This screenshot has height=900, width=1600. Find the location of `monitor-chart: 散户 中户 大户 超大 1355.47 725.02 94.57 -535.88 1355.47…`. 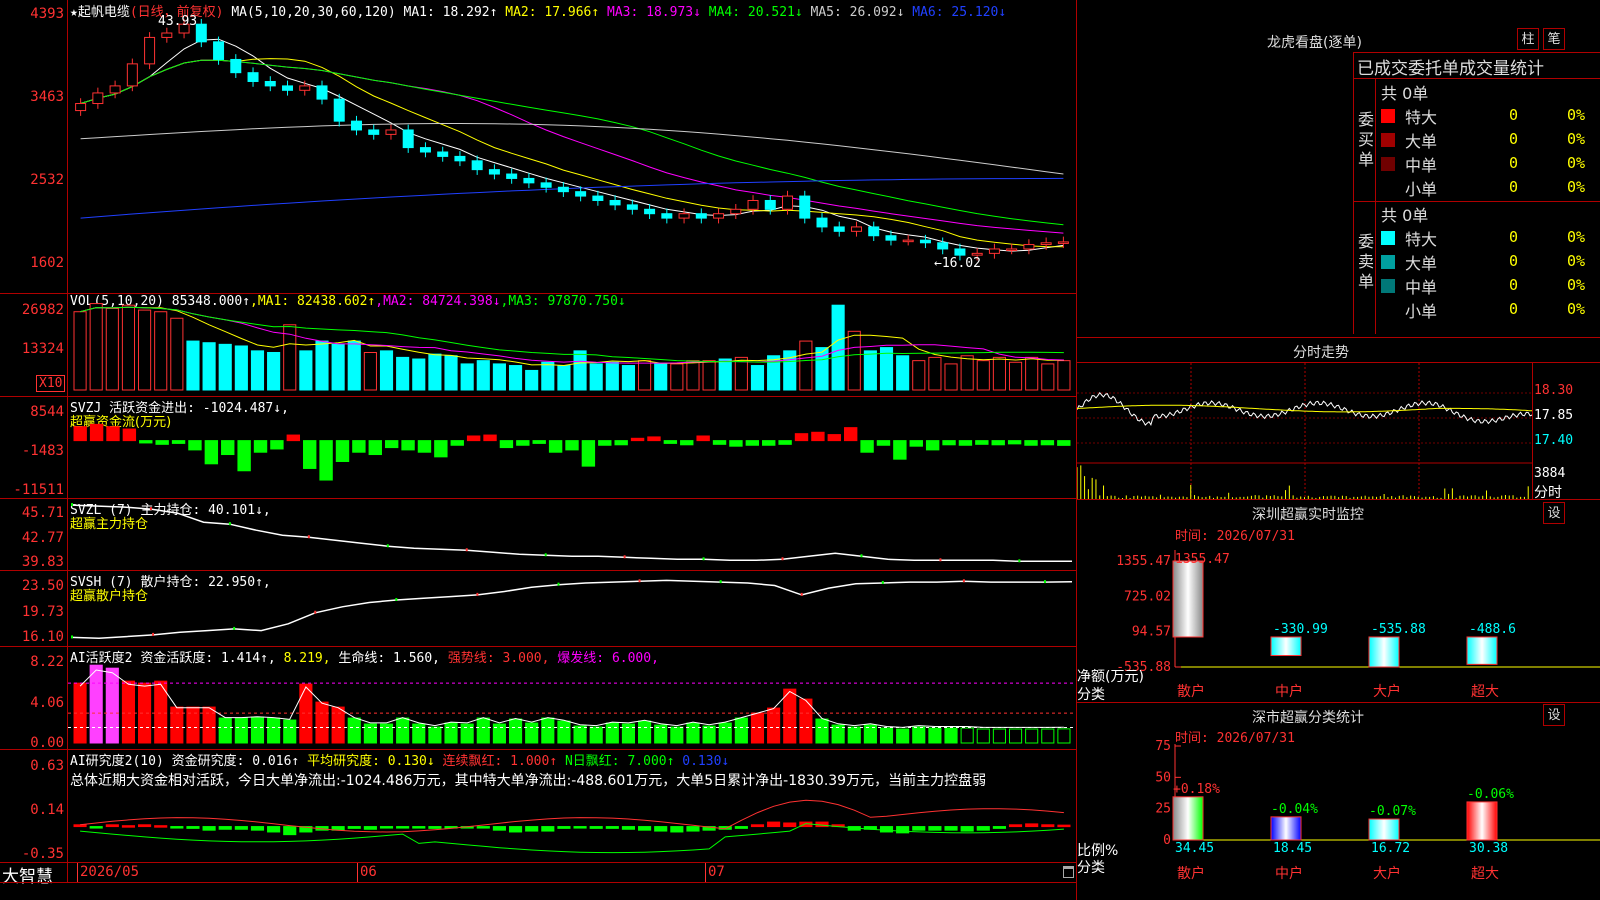

monitor-chart: 散户 中户 大户 超大 1355.47 725.02 94.57 -535.88 1355.47… is located at coordinates (1338, 622).